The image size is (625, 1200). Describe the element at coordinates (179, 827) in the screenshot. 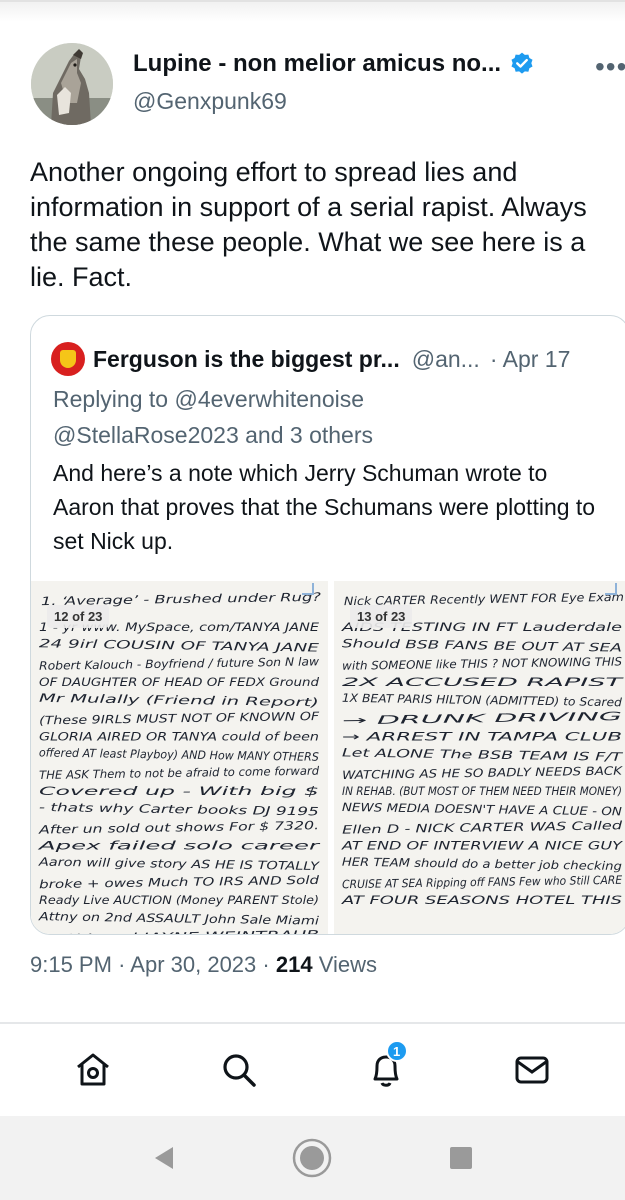

I see `handwritten-line: After un sold out shows For $ 7320.` at that location.